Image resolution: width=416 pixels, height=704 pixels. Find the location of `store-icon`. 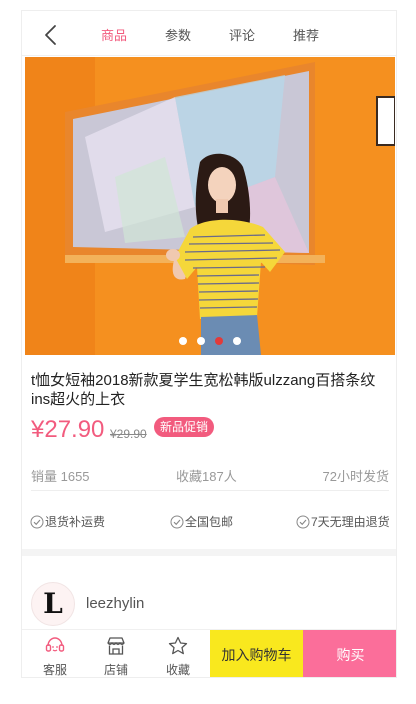

store-icon is located at coordinates (116, 646).